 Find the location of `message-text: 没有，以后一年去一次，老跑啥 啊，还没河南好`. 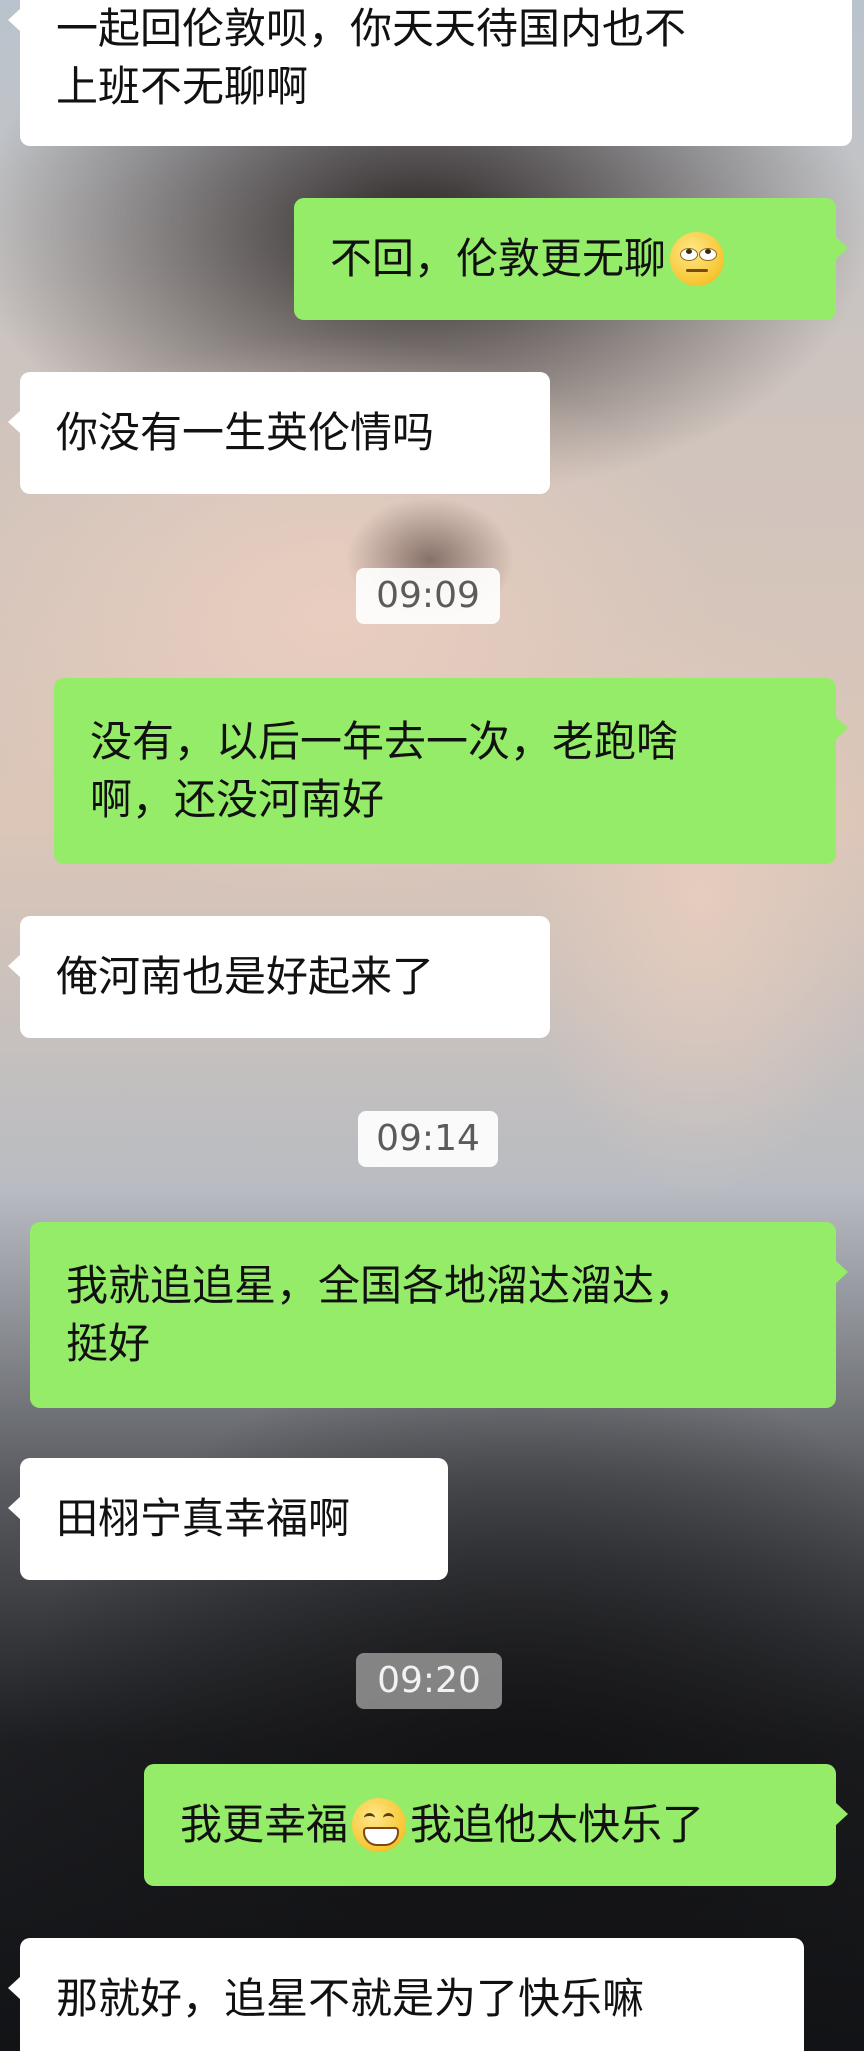

message-text: 没有，以后一年去一次，老跑啥 啊，还没河南好 is located at coordinates (384, 770).